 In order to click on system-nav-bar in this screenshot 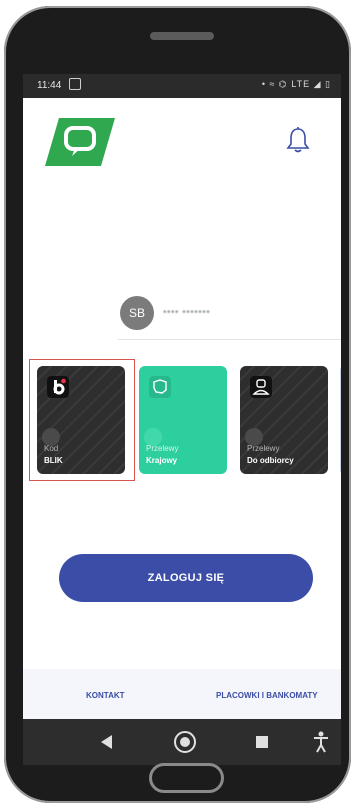, I will do `click(182, 742)`.